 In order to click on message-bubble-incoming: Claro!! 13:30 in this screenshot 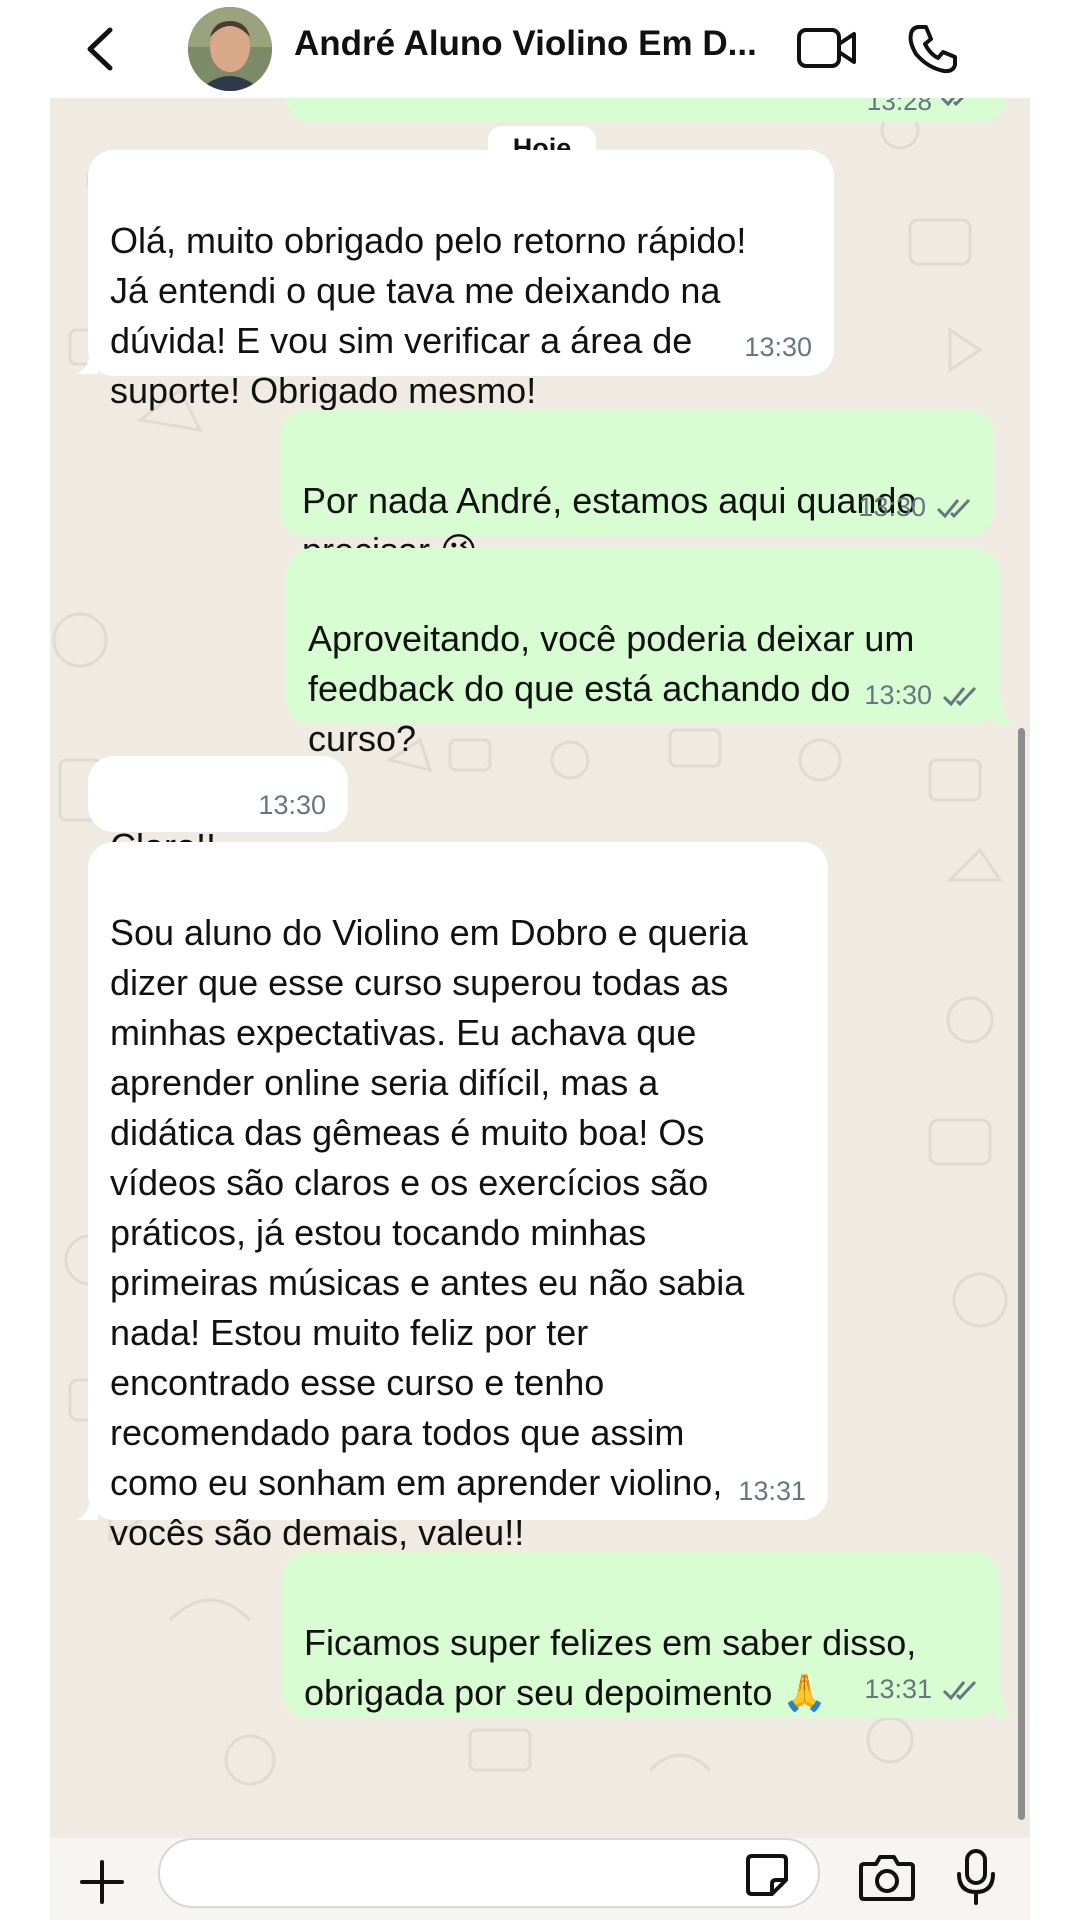, I will do `click(218, 811)`.